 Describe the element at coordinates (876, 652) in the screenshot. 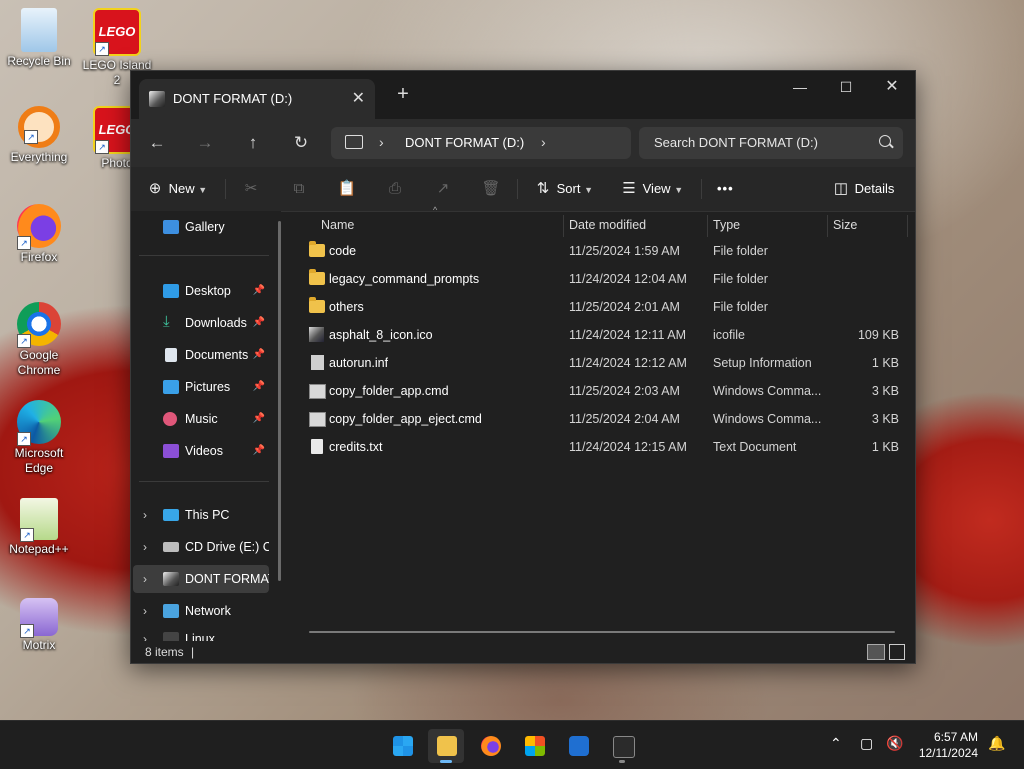

I see `details-view-icon` at that location.